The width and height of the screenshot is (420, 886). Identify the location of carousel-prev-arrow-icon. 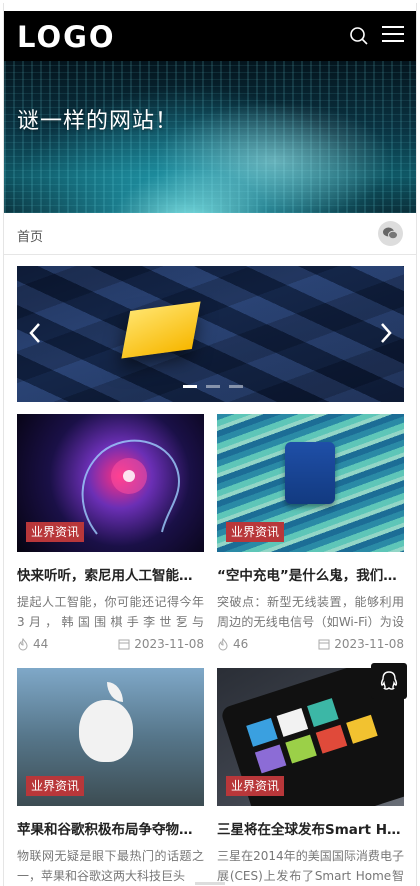
(35, 333).